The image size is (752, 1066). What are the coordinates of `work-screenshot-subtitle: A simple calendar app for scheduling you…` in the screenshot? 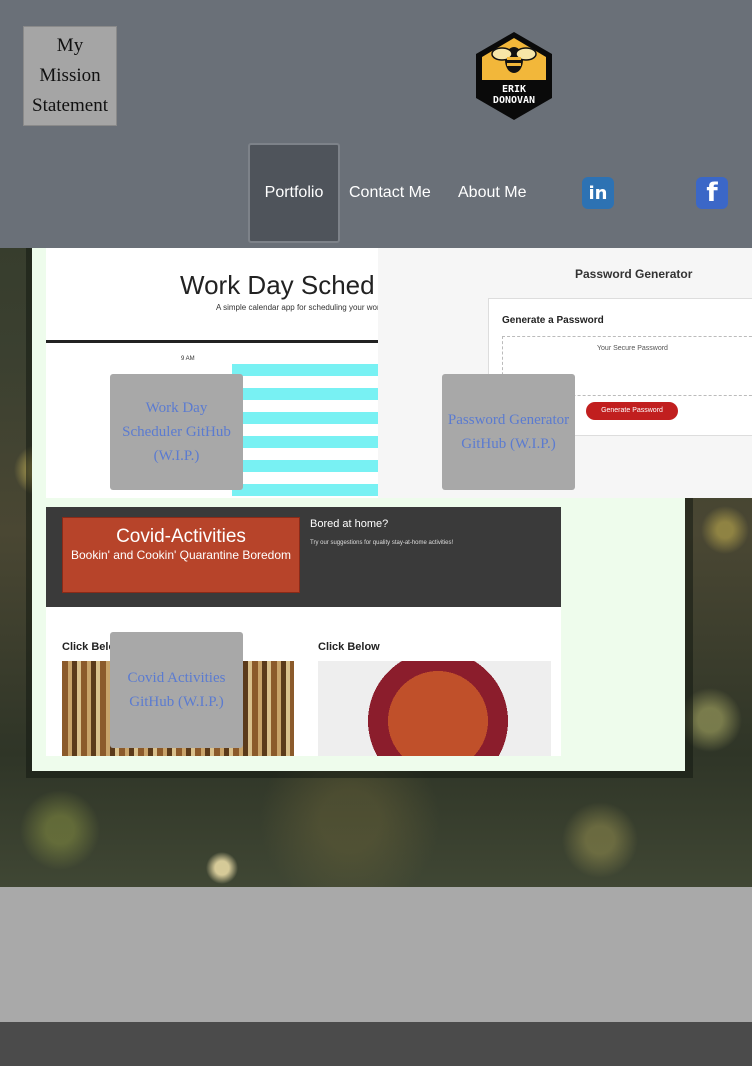 It's located at (297, 307).